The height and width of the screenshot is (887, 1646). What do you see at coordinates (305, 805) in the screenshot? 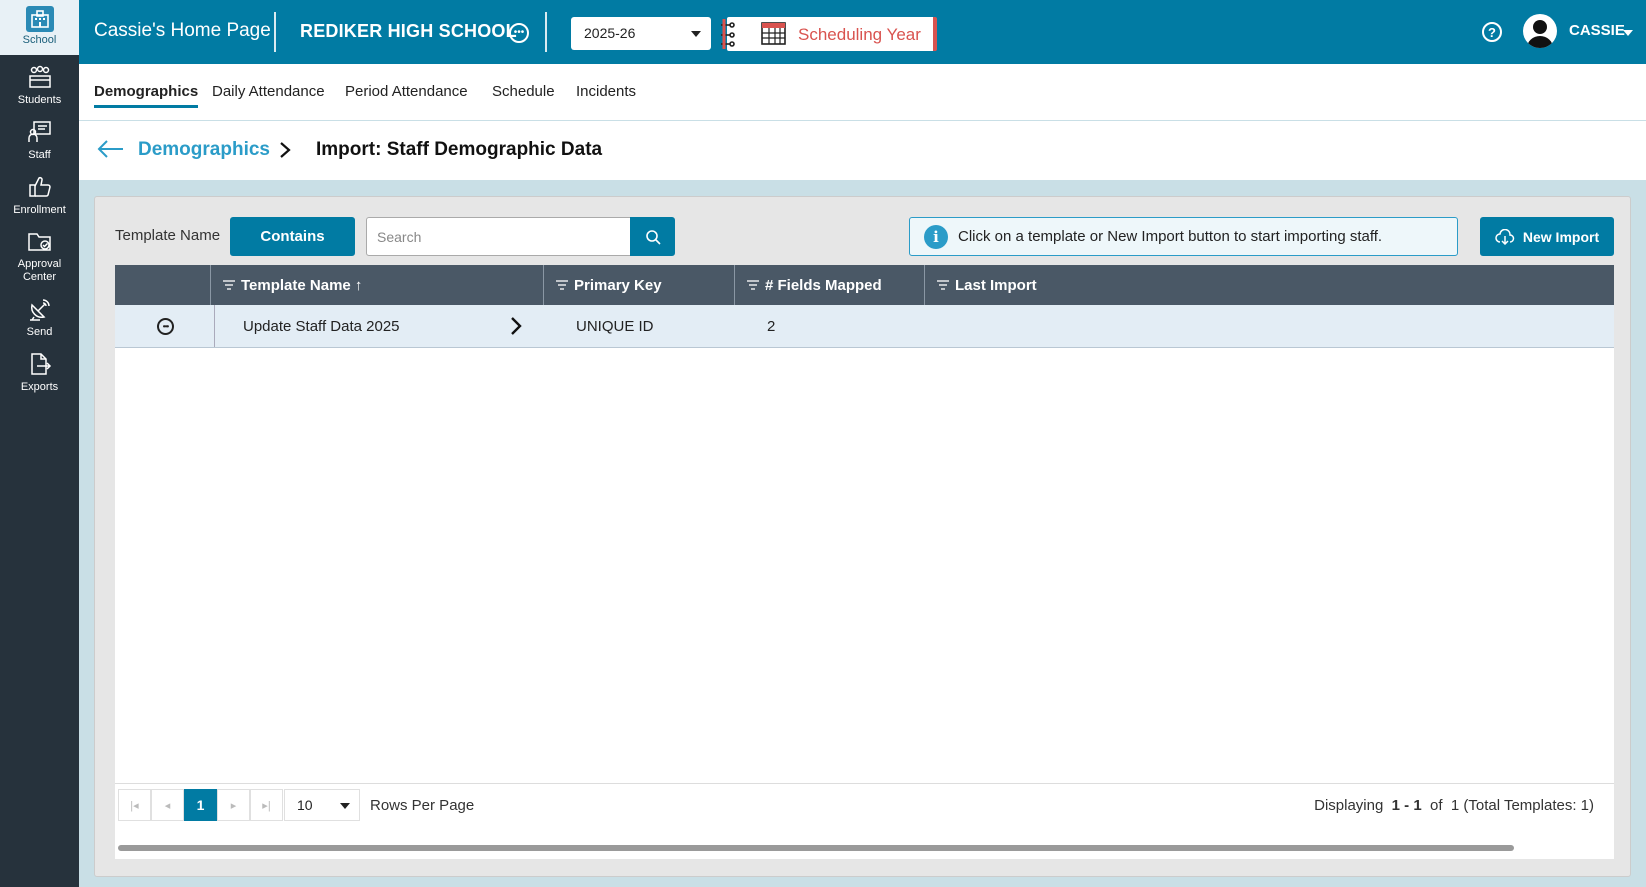
I see `rows-per-page-value: 10` at bounding box center [305, 805].